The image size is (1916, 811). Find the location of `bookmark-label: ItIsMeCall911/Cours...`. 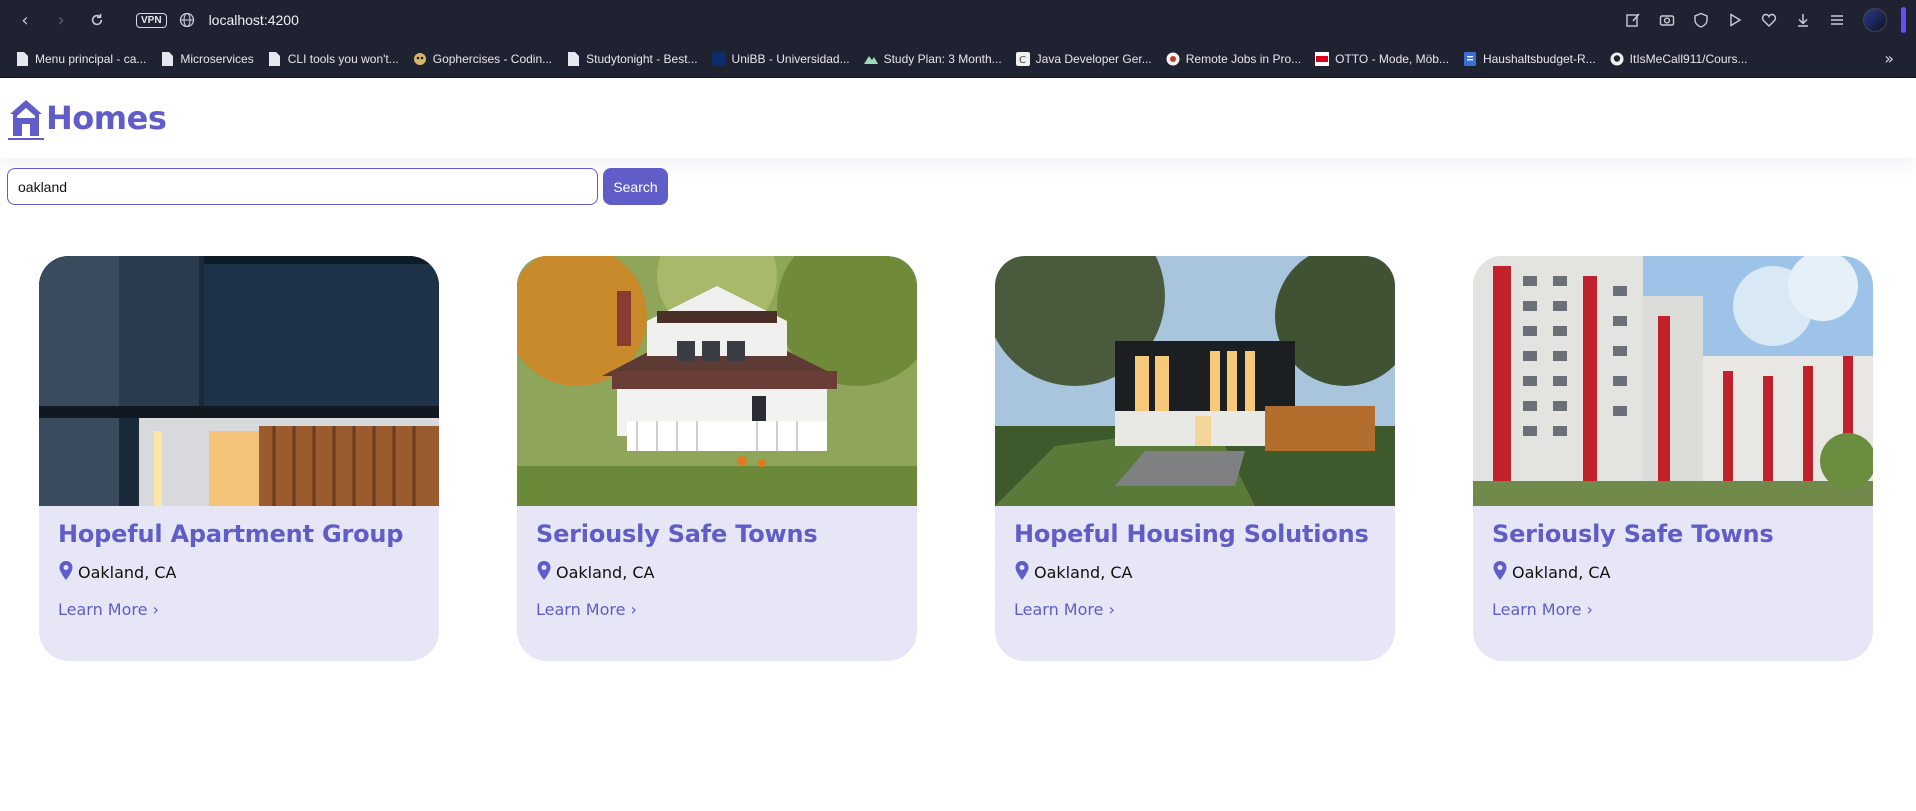

bookmark-label: ItIsMeCall911/Cours... is located at coordinates (1688, 58).